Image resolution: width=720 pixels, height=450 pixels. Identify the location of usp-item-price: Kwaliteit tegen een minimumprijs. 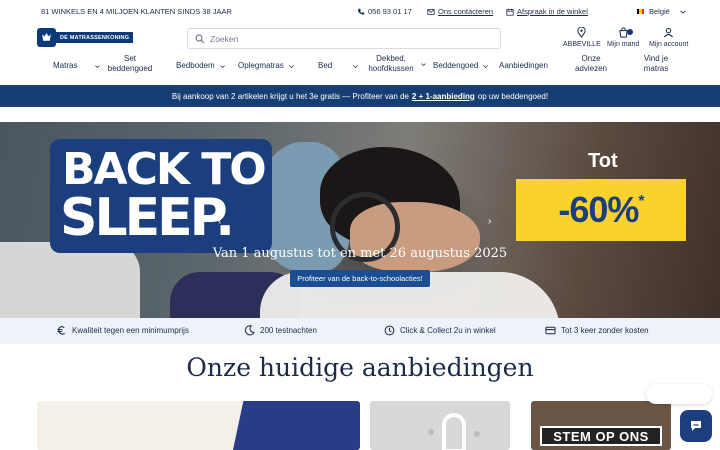
(122, 330).